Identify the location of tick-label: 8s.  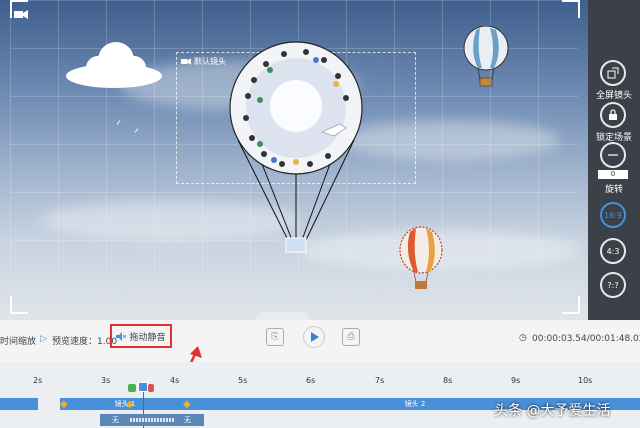
(448, 380).